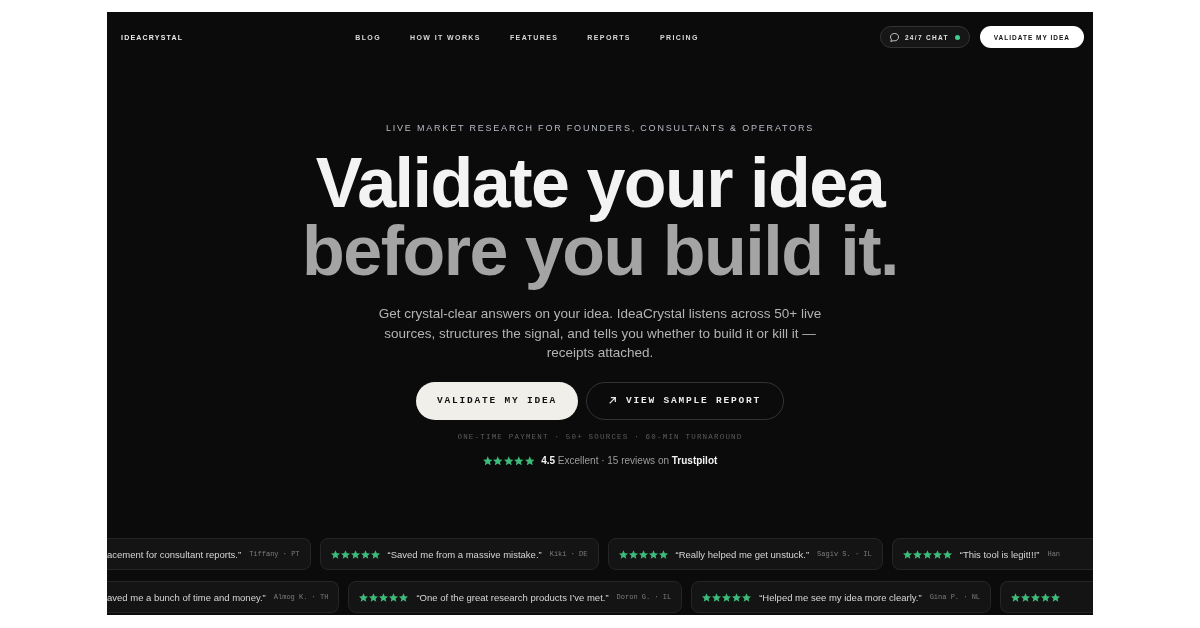  What do you see at coordinates (174, 554) in the screenshot?
I see `testimonial-quote: acement for consultant reports.”` at bounding box center [174, 554].